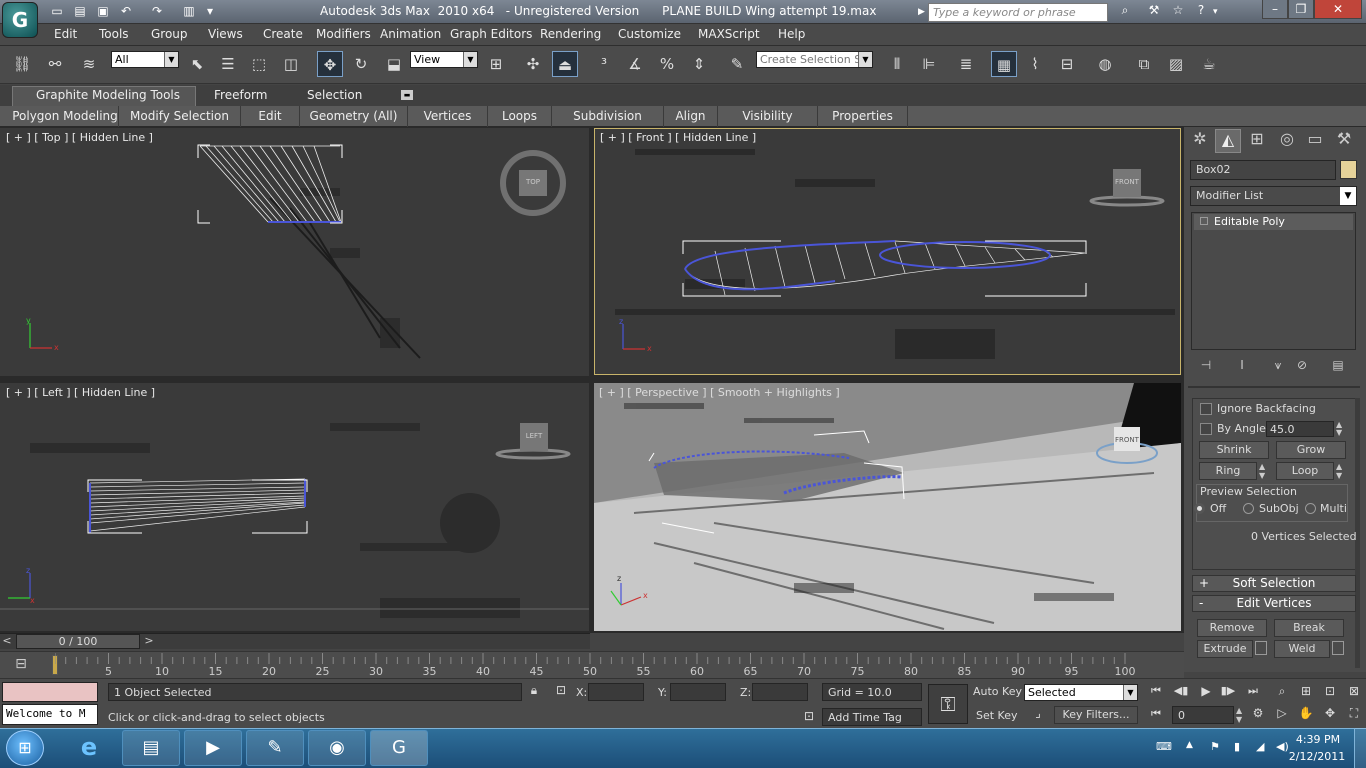 This screenshot has height=768, width=1366. I want to click on percent-snap-icon: %, so click(667, 64).